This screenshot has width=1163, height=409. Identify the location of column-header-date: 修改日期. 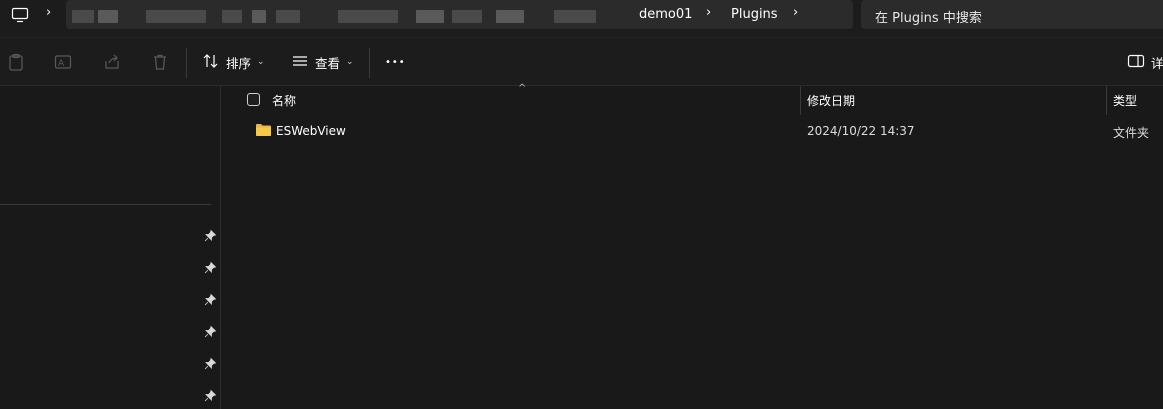
(831, 100).